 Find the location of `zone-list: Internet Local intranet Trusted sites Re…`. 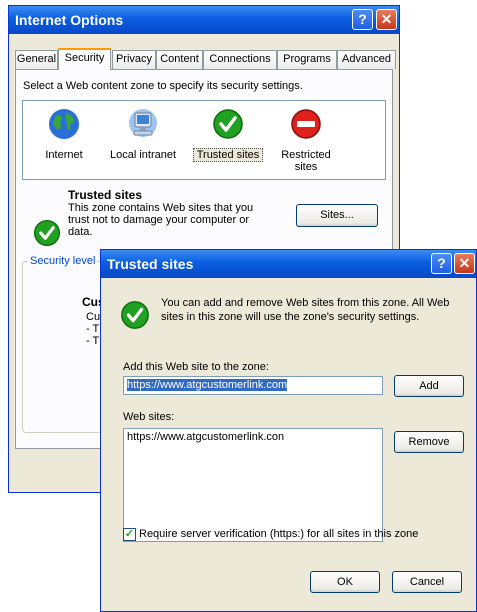

zone-list: Internet Local intranet Trusted sites Re… is located at coordinates (204, 140).